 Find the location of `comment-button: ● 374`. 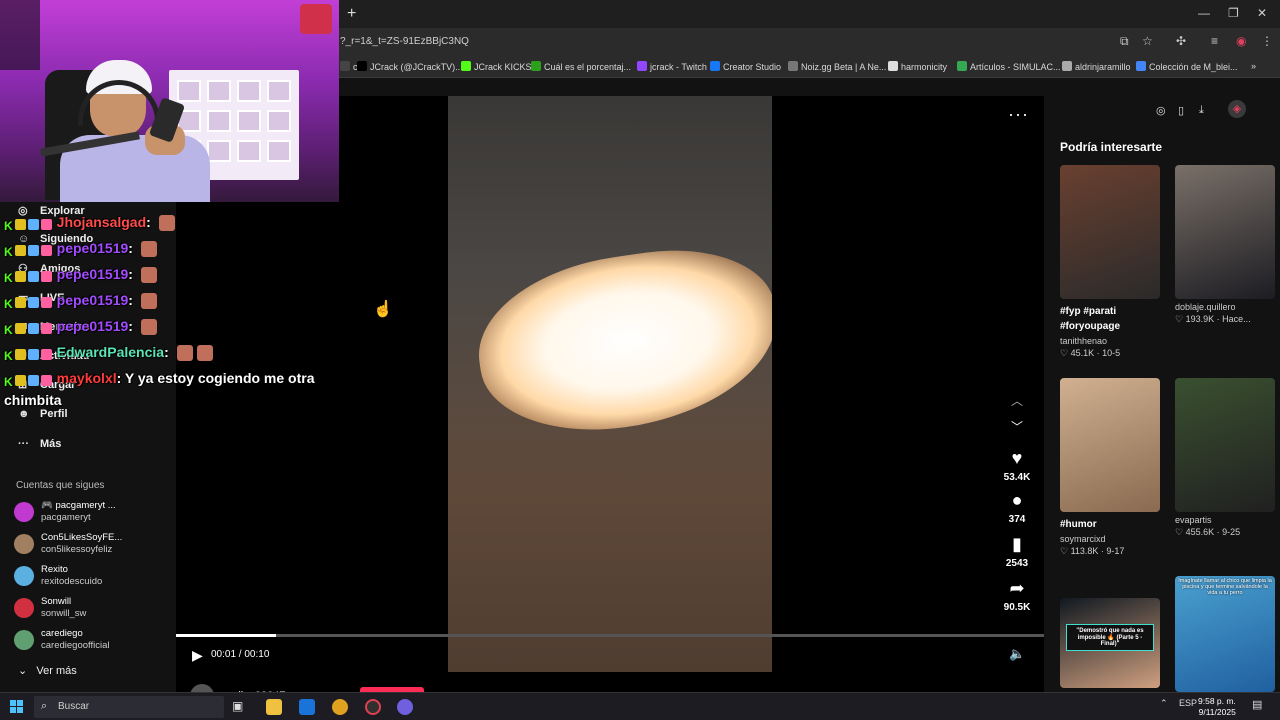

comment-button: ● 374 is located at coordinates (1017, 507).